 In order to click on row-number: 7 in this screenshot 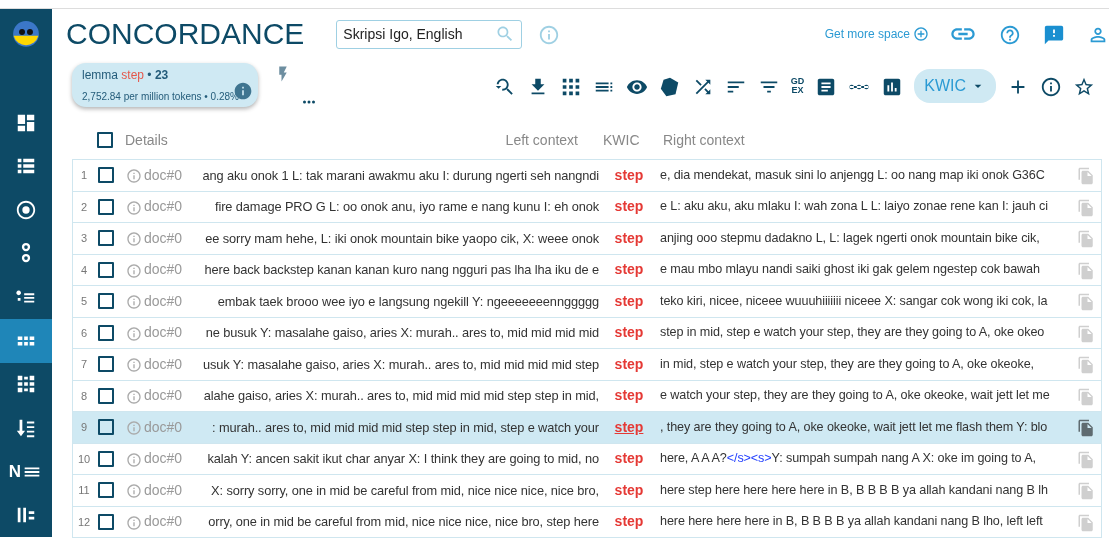, I will do `click(84, 364)`.